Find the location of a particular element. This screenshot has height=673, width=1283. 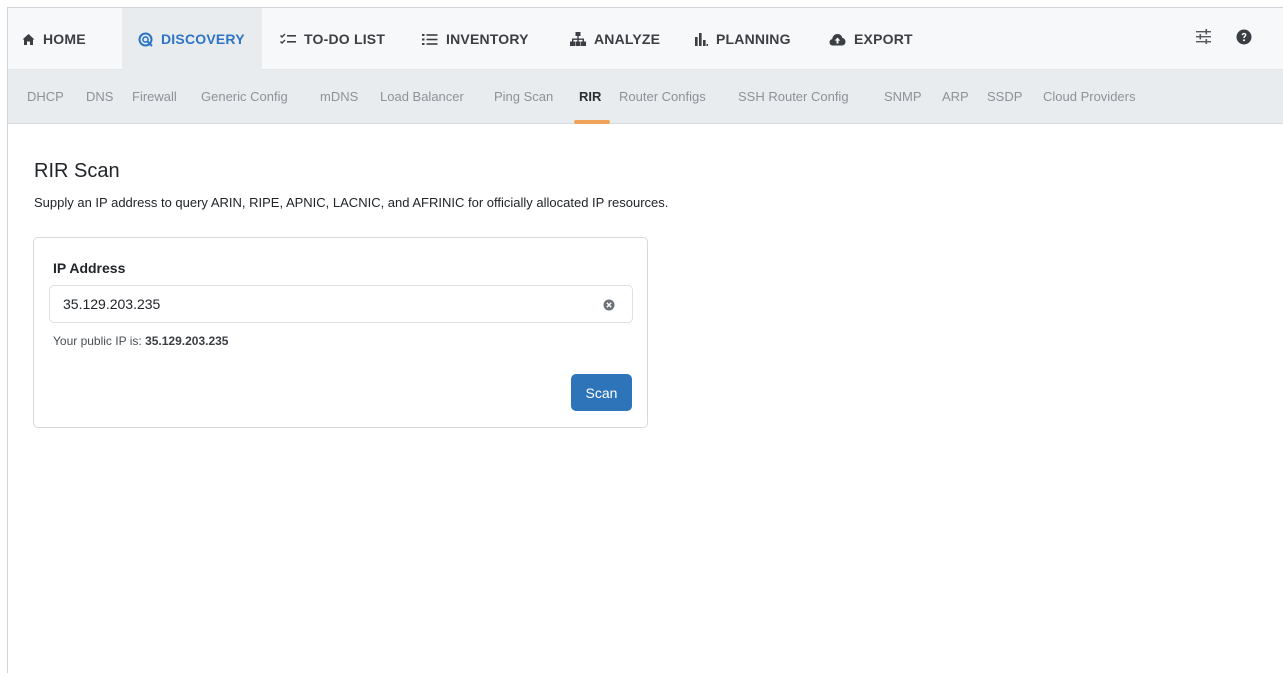

todo-list-icon is located at coordinates (288, 38).